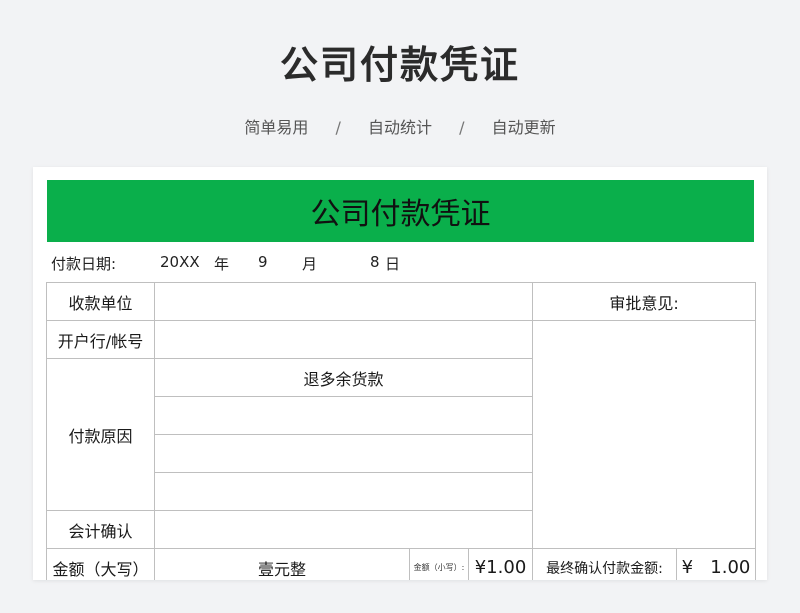  I want to click on accounting-confirm-label: 会计确认, so click(100, 529).